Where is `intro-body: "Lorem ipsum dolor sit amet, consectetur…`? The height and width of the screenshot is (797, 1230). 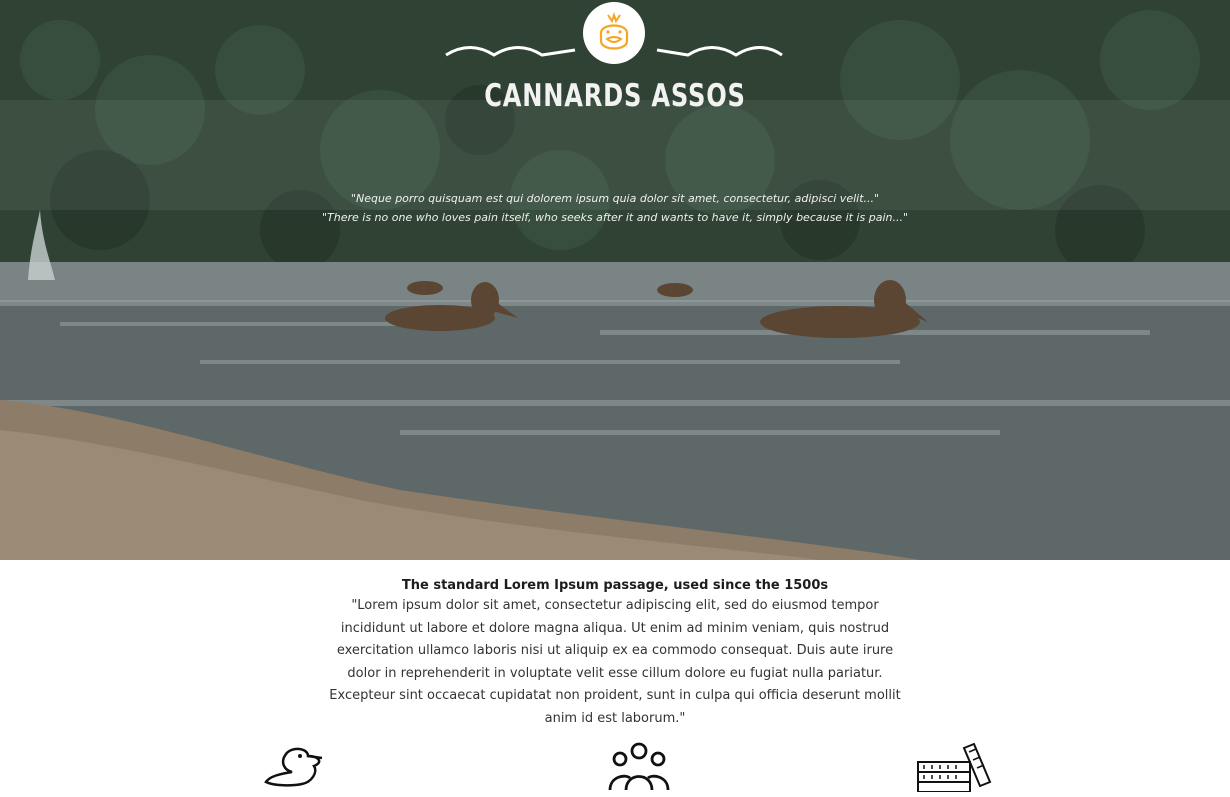
intro-body: "Lorem ipsum dolor sit amet, consectetur… is located at coordinates (615, 662).